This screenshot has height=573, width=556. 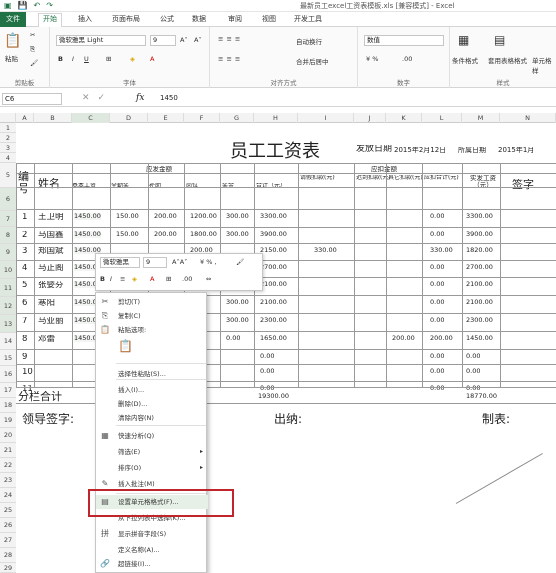 What do you see at coordinates (152, 302) in the screenshot?
I see `context-menu-item: ✂ 剪切(T)` at bounding box center [152, 302].